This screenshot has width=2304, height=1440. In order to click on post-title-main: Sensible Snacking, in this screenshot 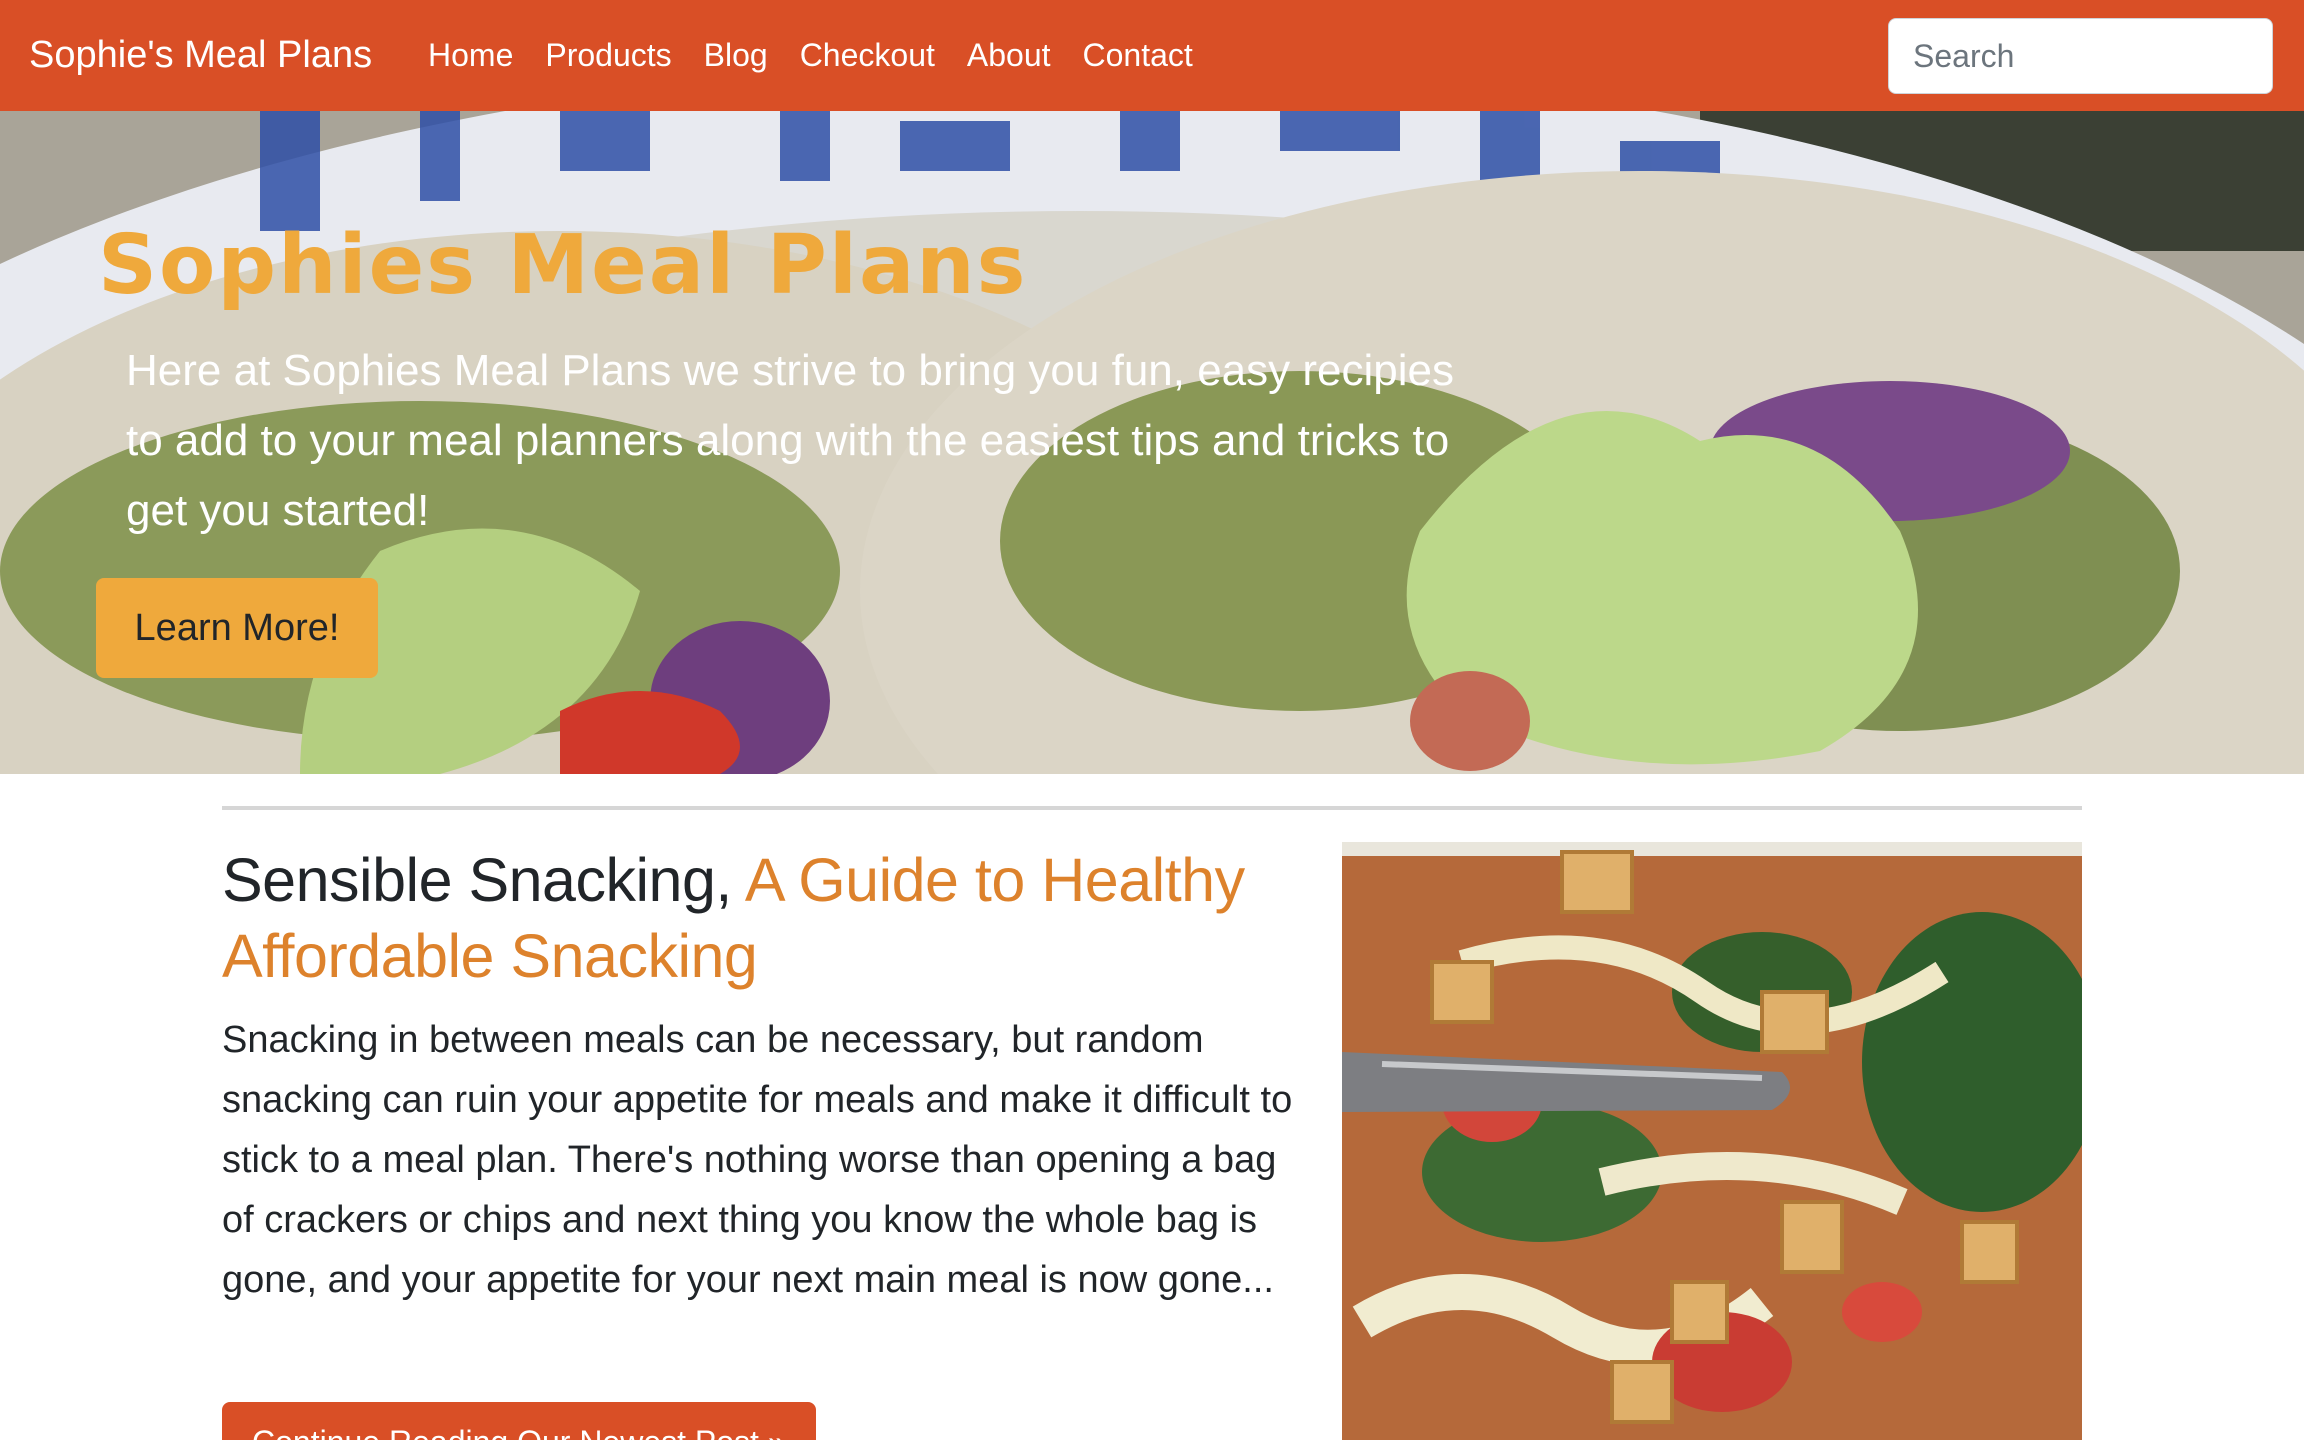, I will do `click(477, 880)`.